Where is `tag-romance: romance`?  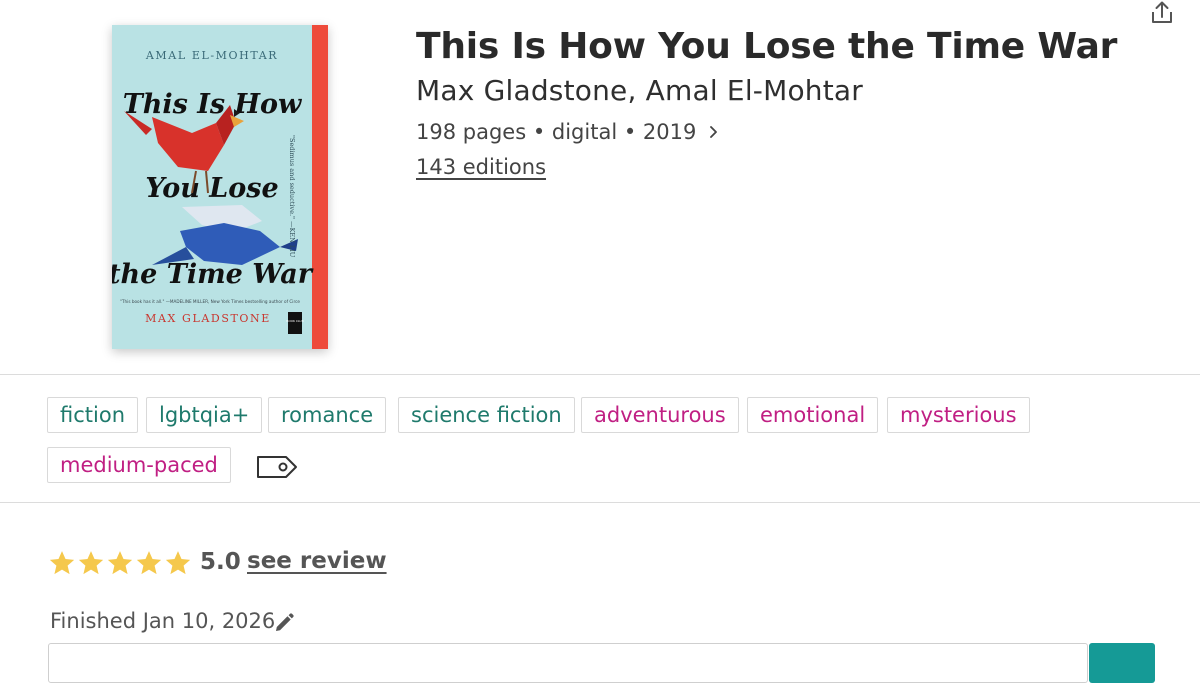
tag-romance: romance is located at coordinates (327, 415).